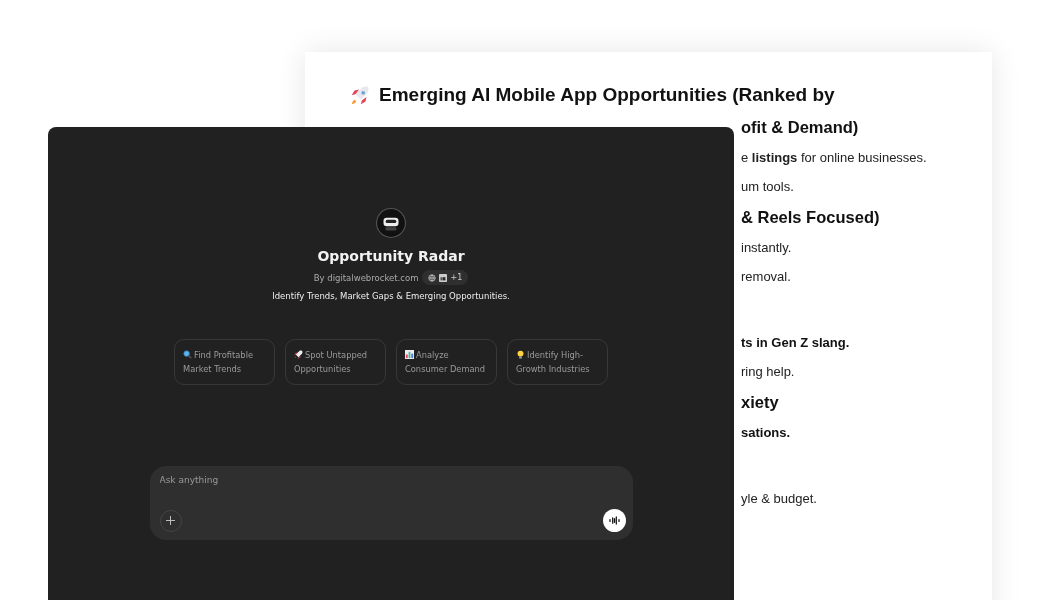 This screenshot has height=600, width=1040. Describe the element at coordinates (224, 362) in the screenshot. I see `suggestion-card: Find Profitable Market Trends` at that location.